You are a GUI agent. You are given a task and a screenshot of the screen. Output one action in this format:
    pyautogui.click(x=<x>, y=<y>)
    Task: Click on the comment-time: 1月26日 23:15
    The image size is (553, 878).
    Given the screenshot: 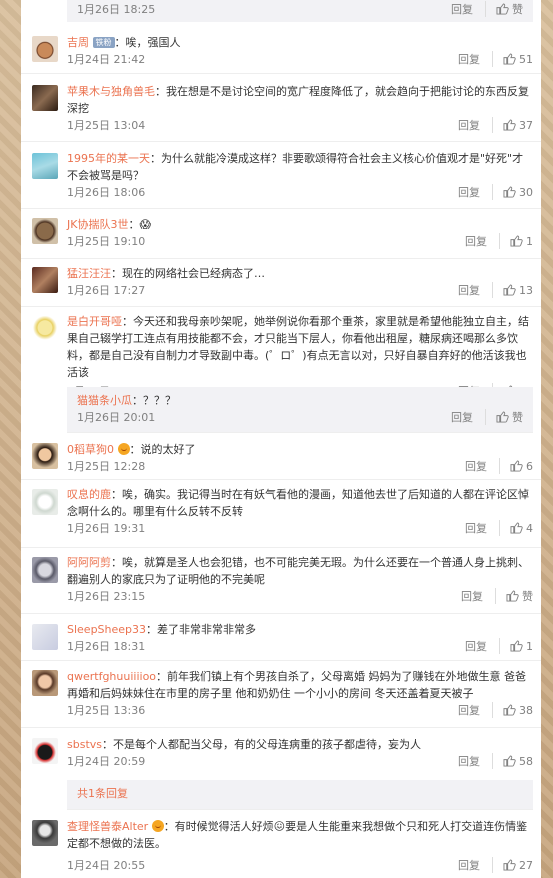 What is the action you would take?
    pyautogui.click(x=106, y=596)
    